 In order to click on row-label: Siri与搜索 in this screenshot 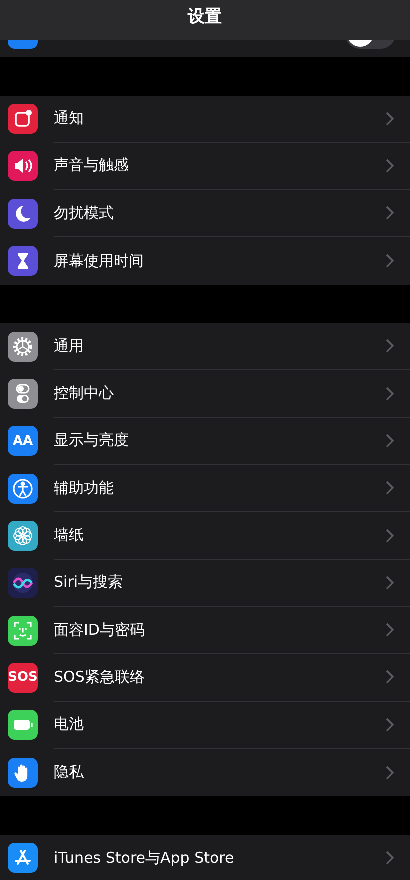, I will do `click(89, 582)`.